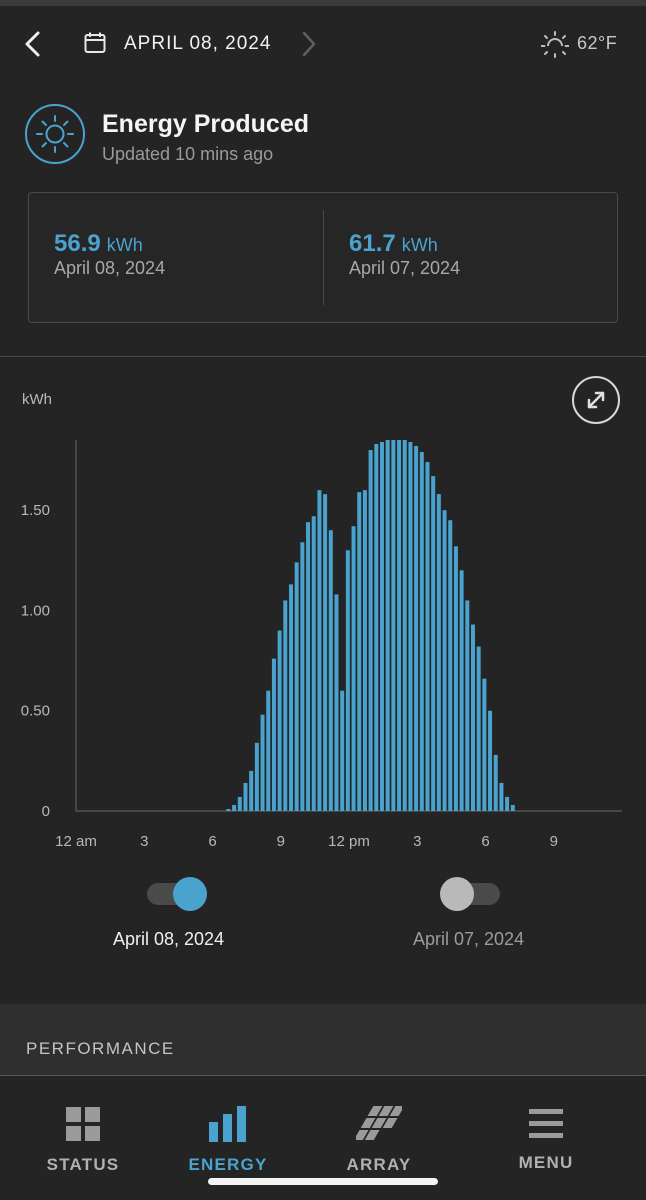 Image resolution: width=646 pixels, height=1200 pixels. What do you see at coordinates (419, 245) in the screenshot?
I see `yesterday-energy-unit: kWh` at bounding box center [419, 245].